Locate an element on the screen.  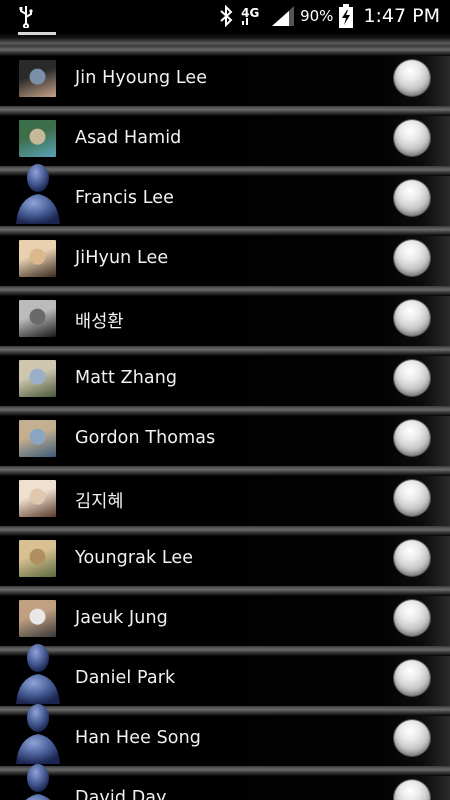
contact-row: Youngrak Lee is located at coordinates (225, 556).